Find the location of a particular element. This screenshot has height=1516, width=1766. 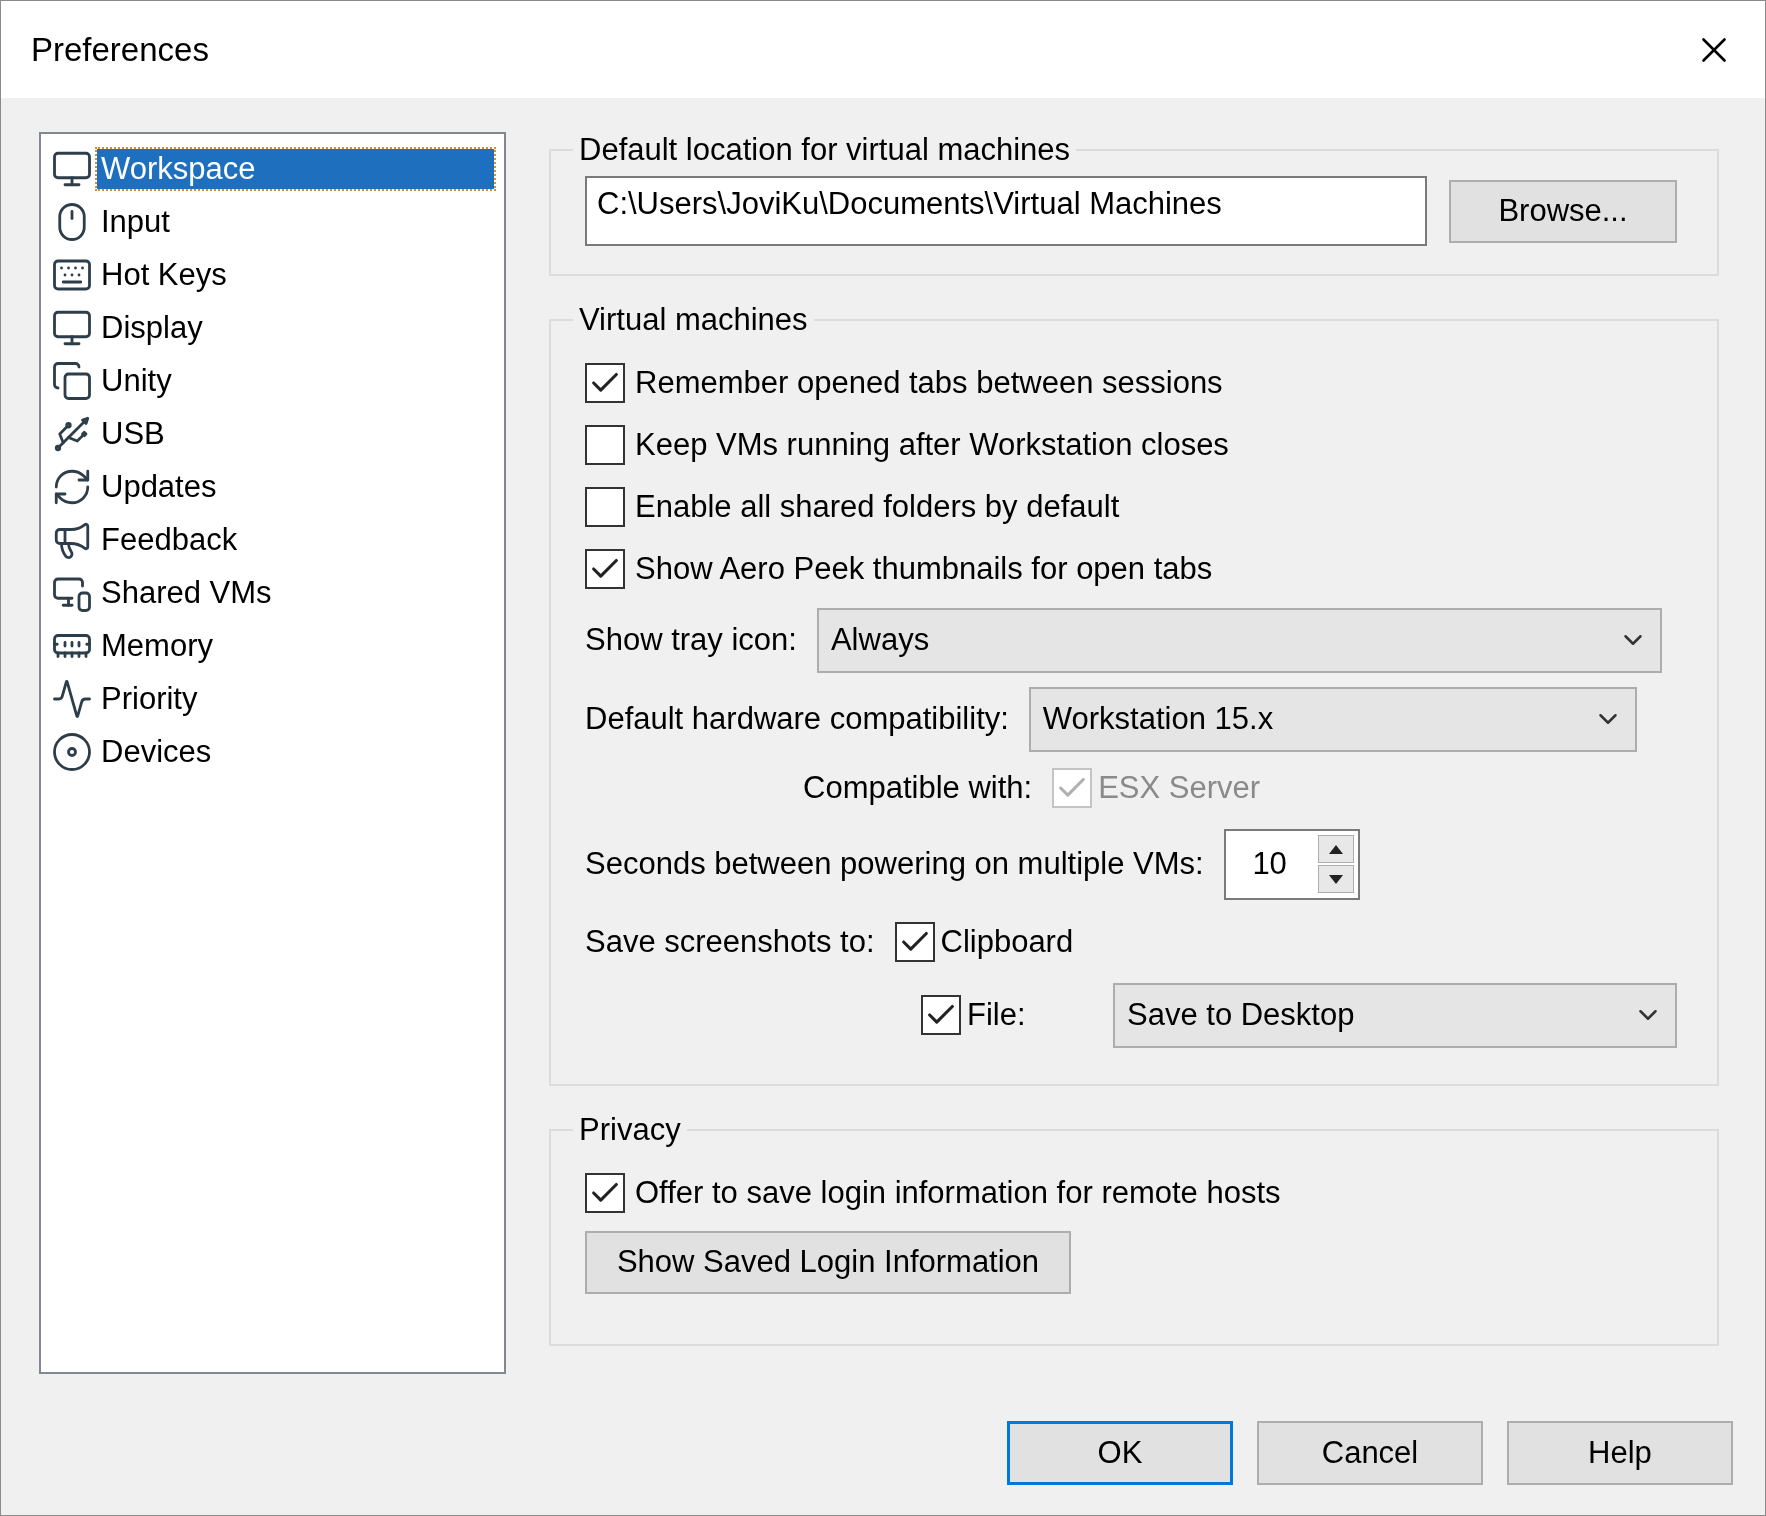

dropdown: Always is located at coordinates (1239, 640).